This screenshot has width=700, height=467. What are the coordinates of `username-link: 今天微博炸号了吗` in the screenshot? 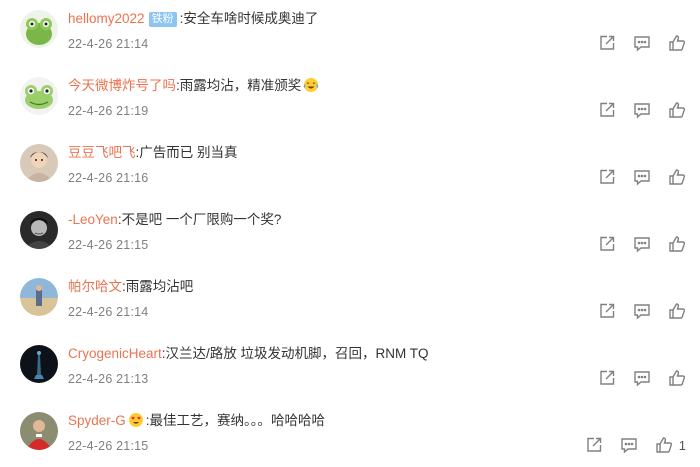 It's located at (122, 85).